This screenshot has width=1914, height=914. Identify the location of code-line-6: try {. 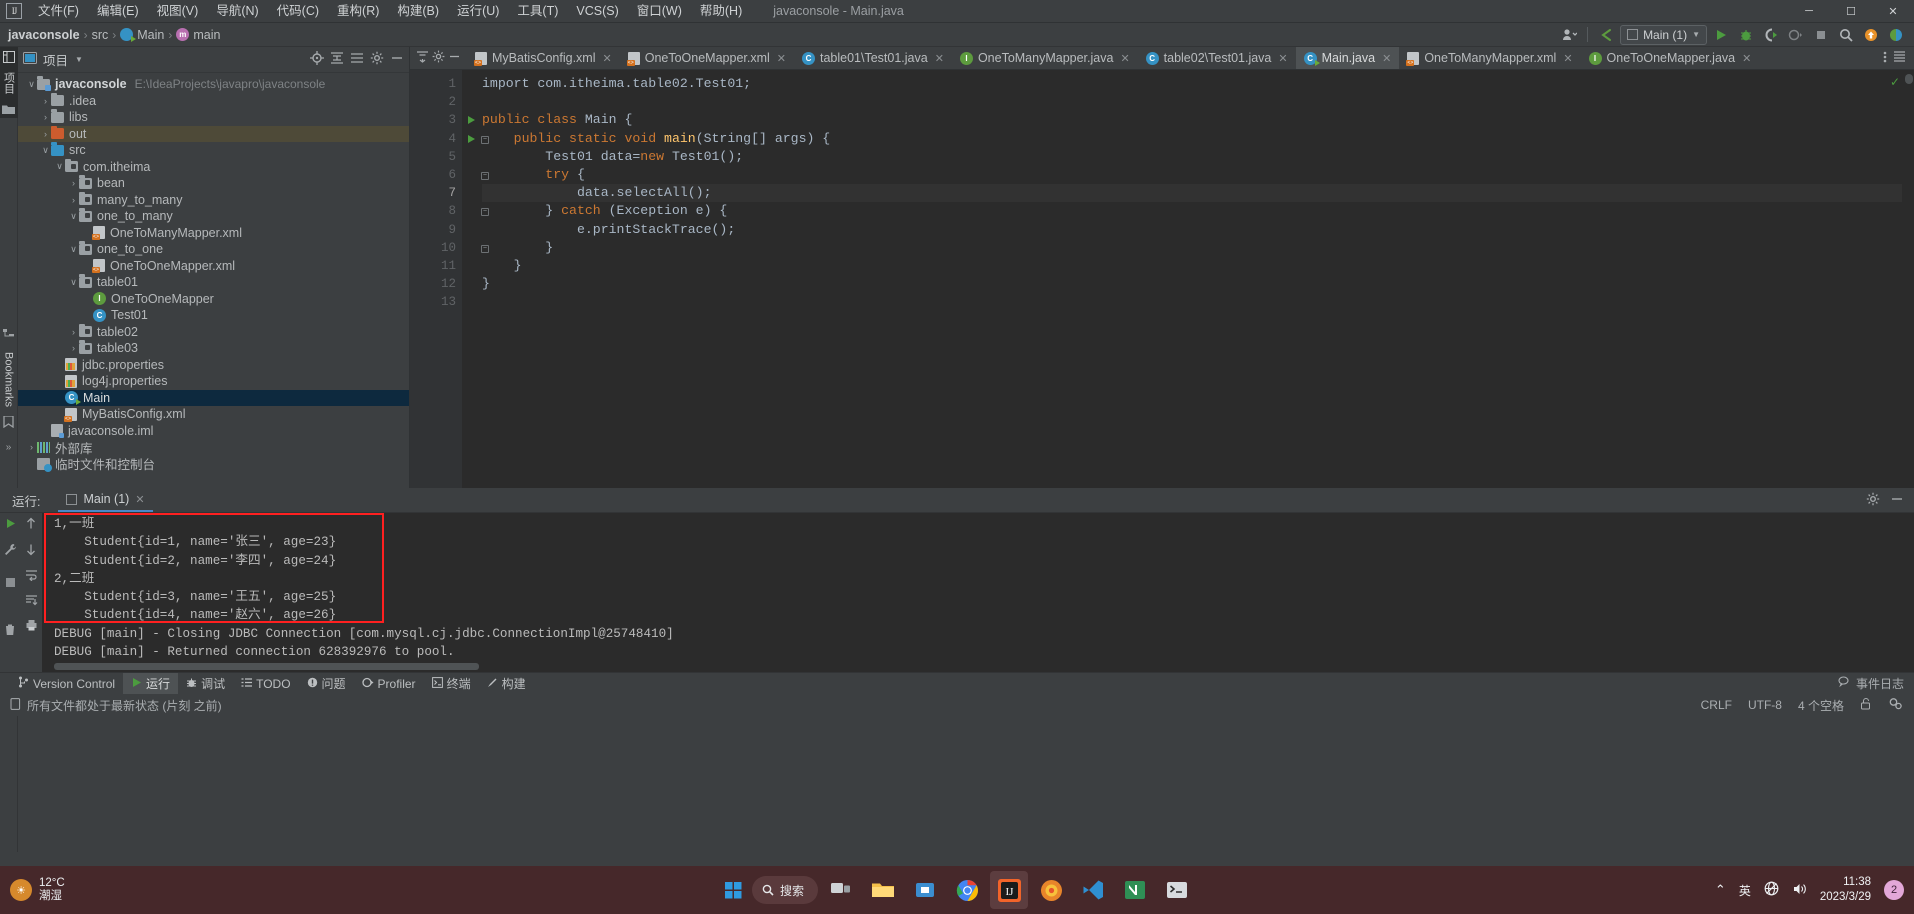
(1198, 175).